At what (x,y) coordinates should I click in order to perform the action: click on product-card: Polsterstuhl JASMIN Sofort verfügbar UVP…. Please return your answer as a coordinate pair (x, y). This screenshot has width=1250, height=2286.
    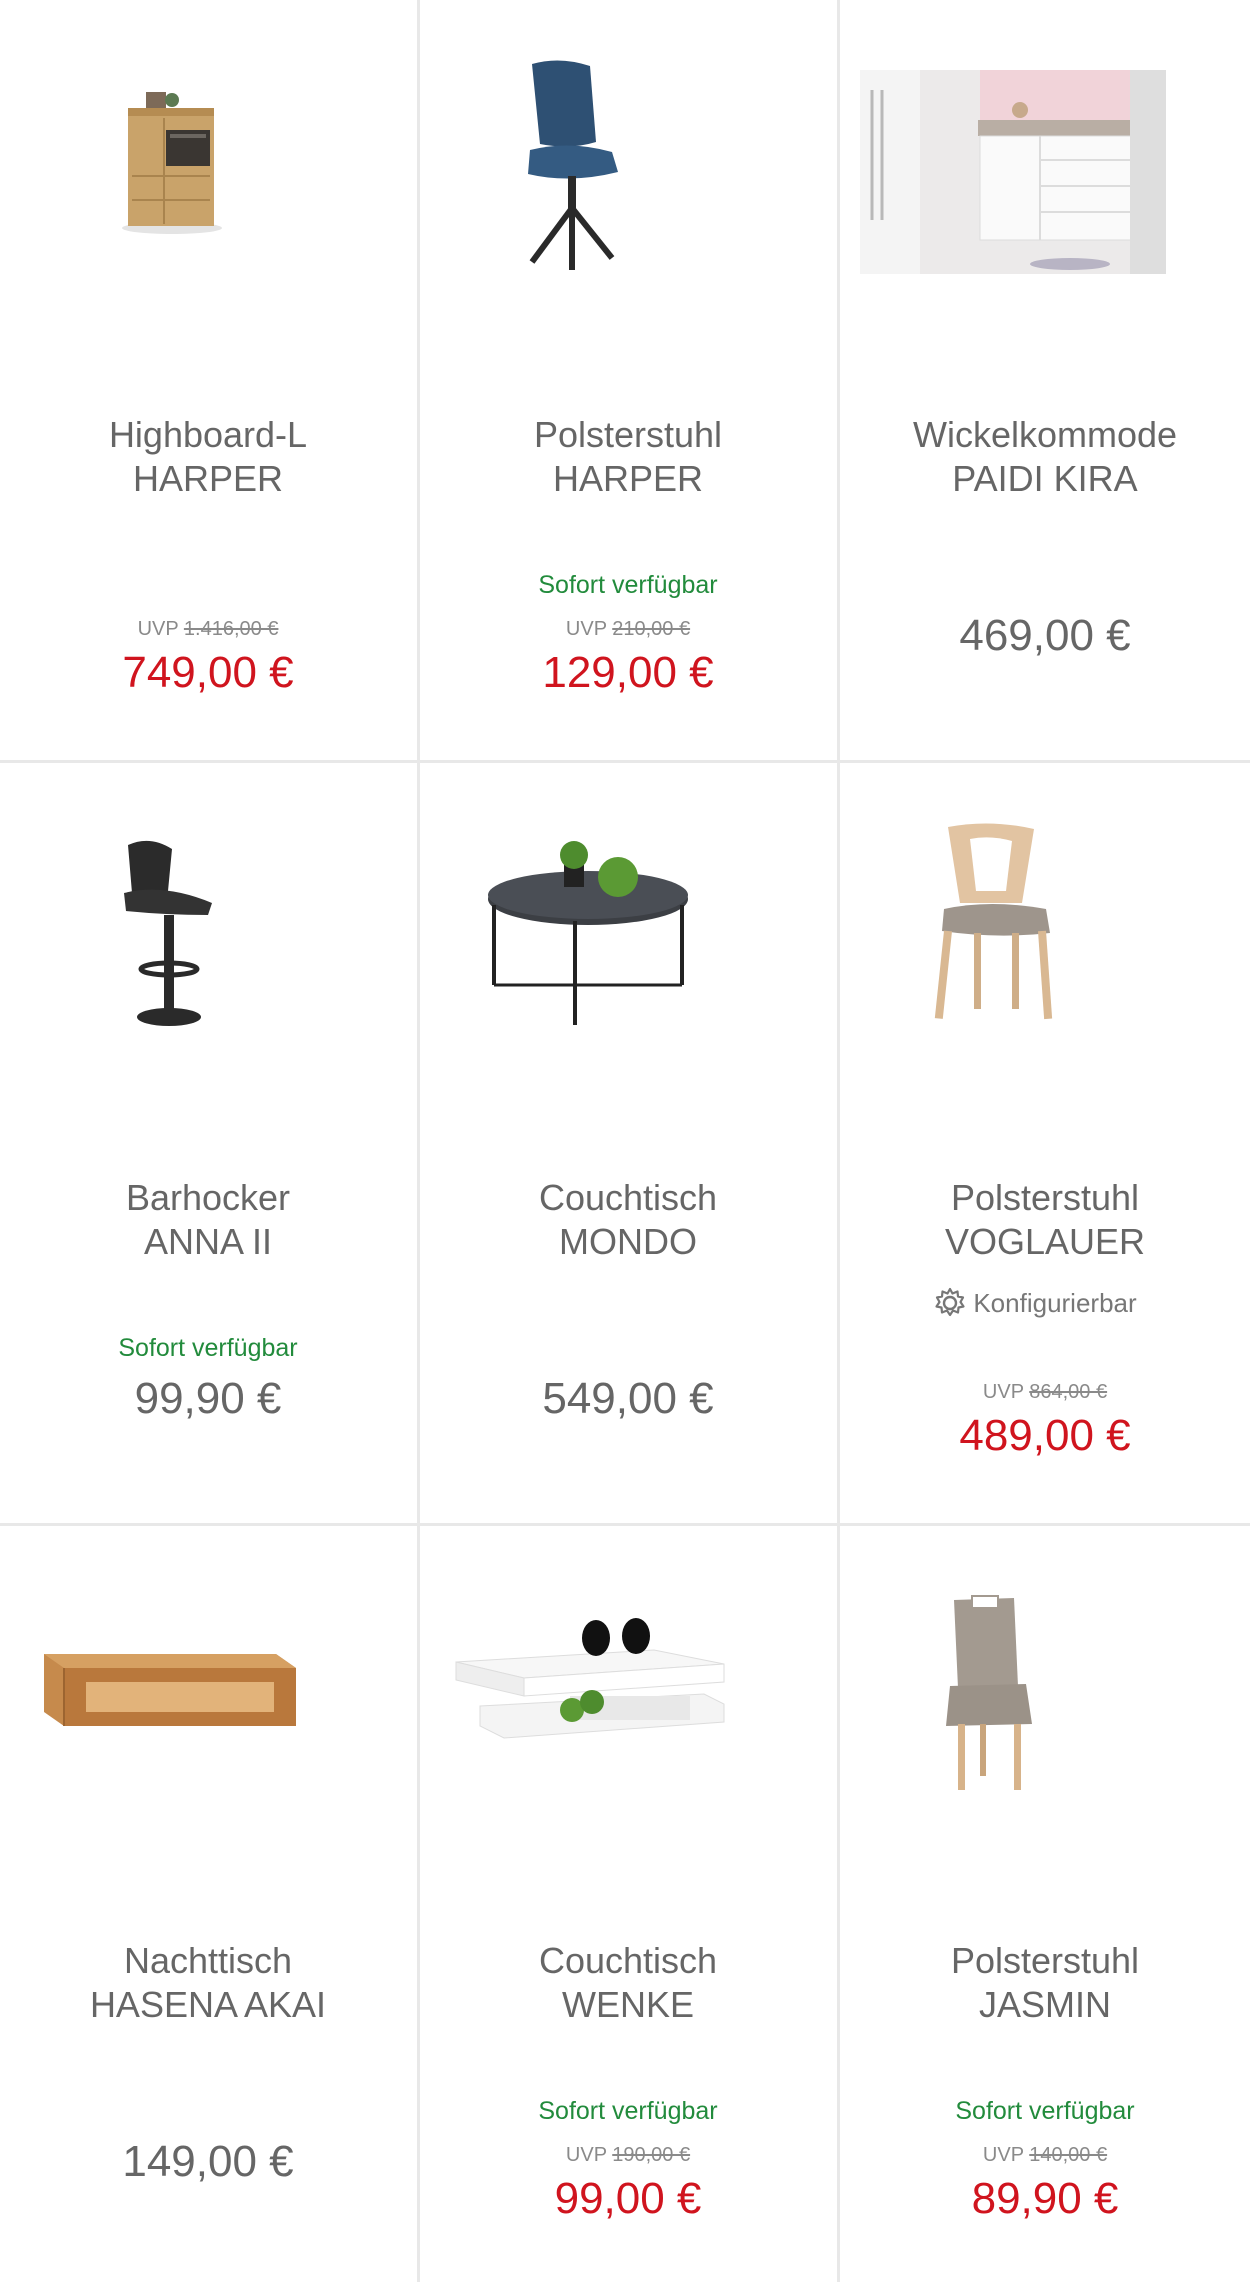
    Looking at the image, I should click on (1045, 1906).